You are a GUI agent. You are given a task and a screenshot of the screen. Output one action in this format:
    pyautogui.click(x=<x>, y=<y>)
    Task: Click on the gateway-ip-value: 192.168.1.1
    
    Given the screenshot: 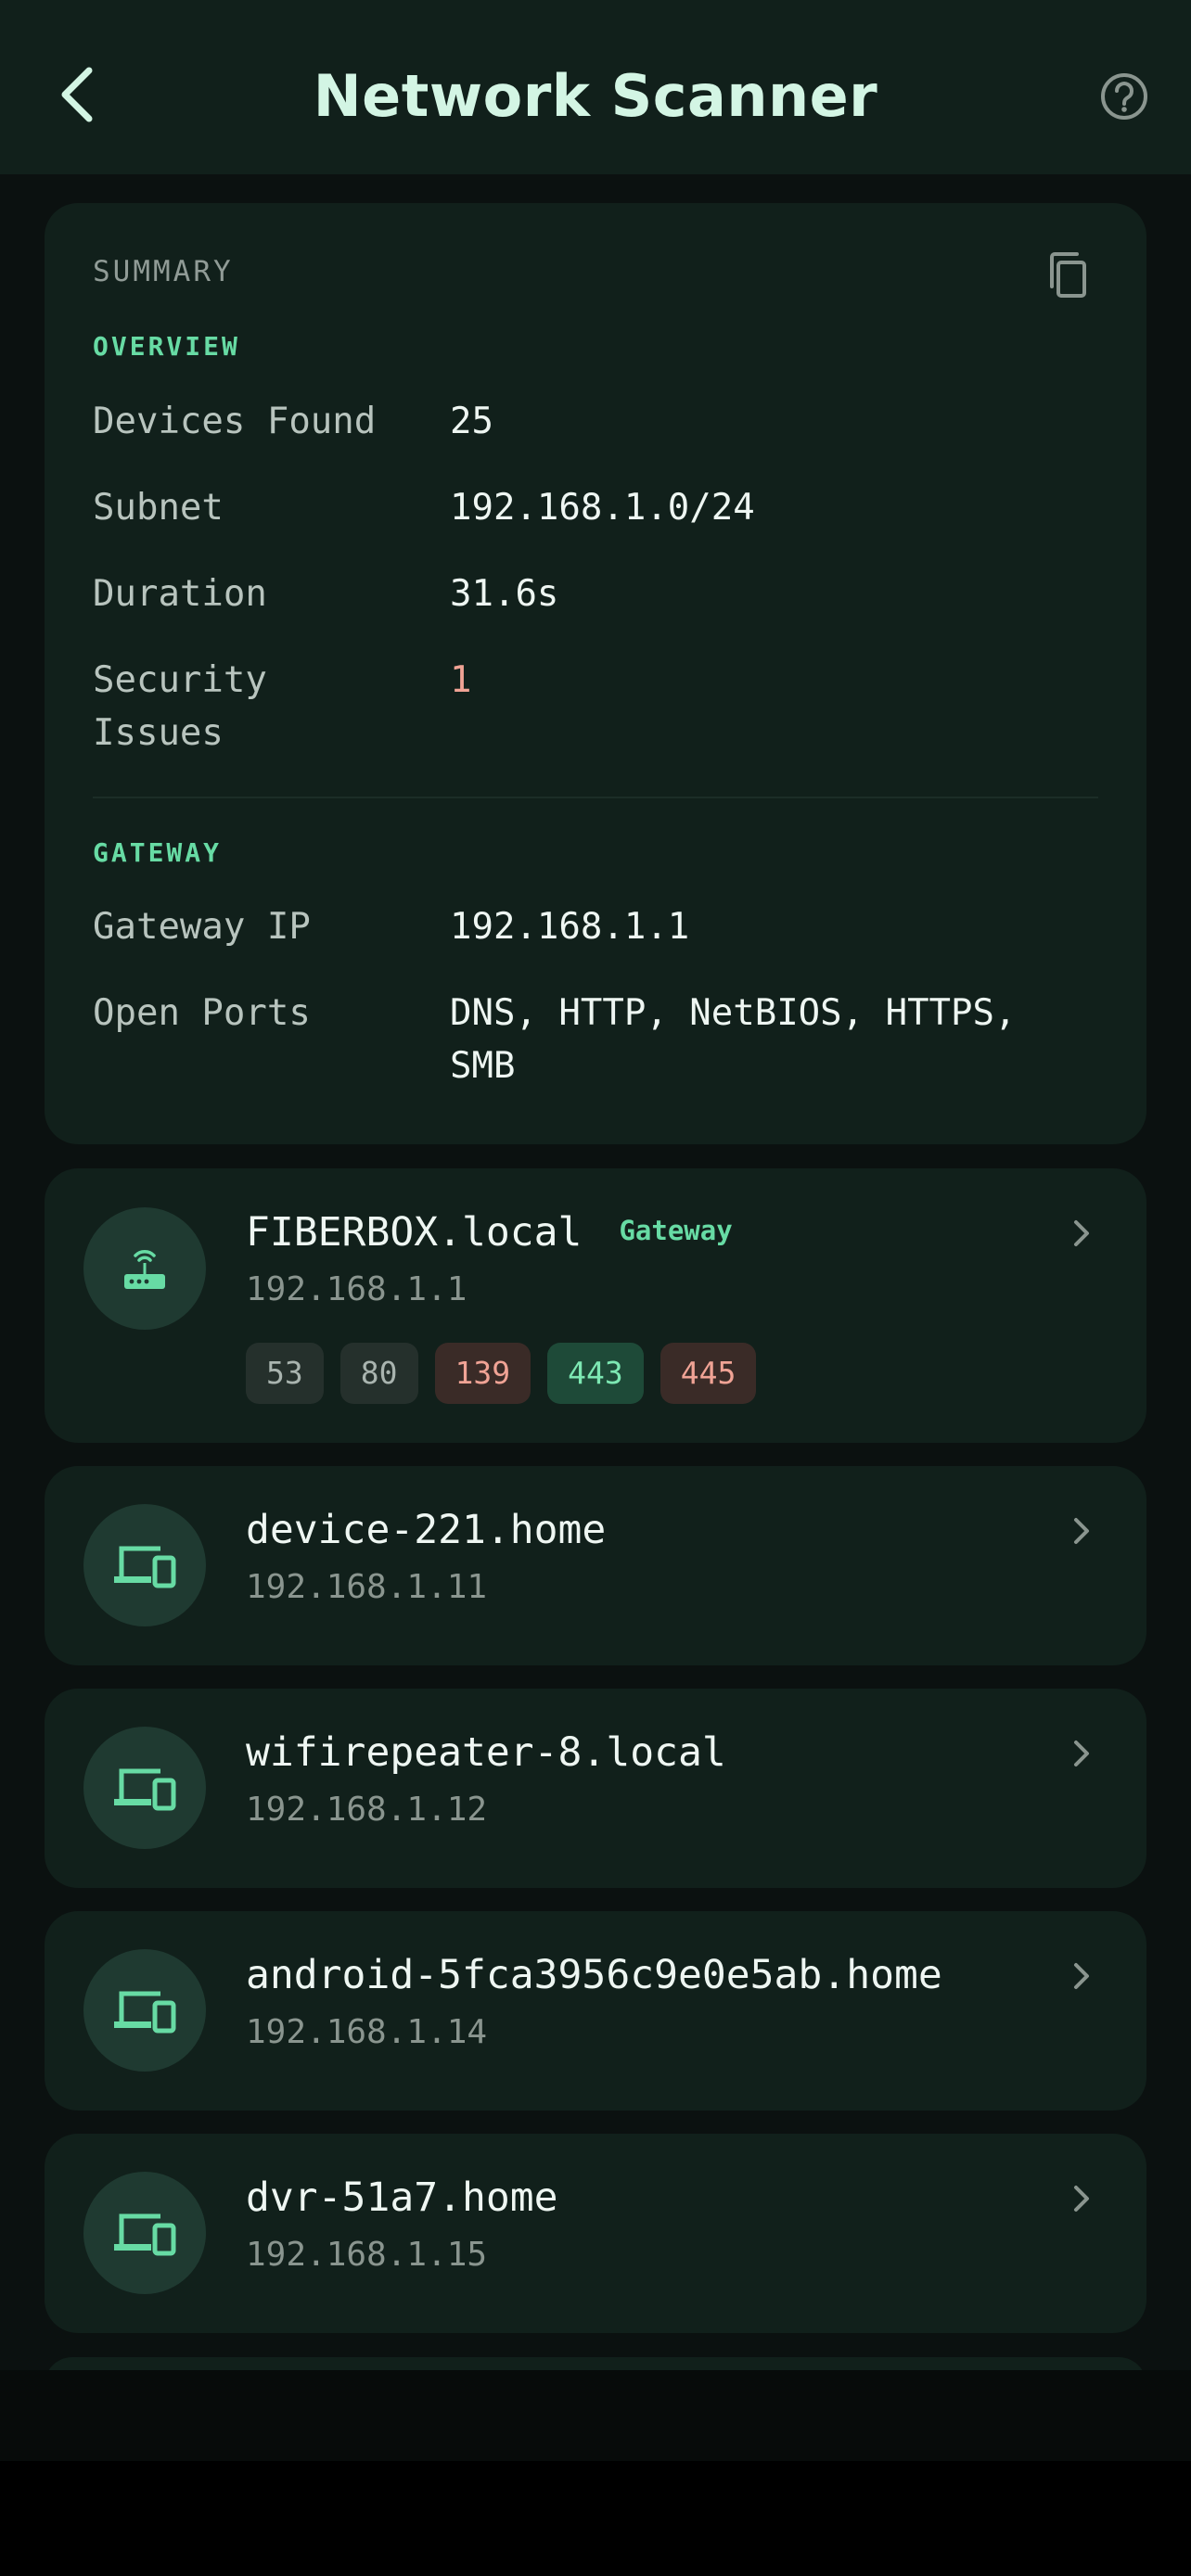 What is the action you would take?
    pyautogui.click(x=570, y=927)
    